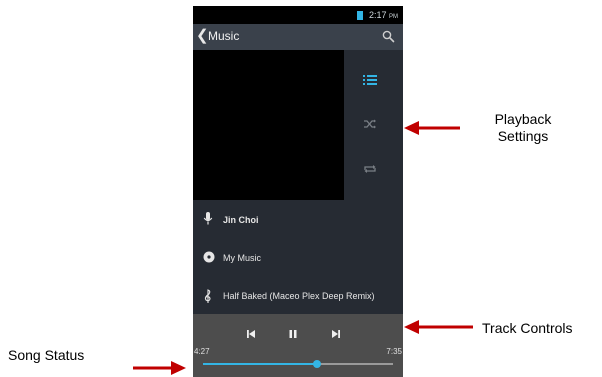 Image resolution: width=602 pixels, height=377 pixels. Describe the element at coordinates (46, 355) in the screenshot. I see `callout-song-status: Song Status` at that location.